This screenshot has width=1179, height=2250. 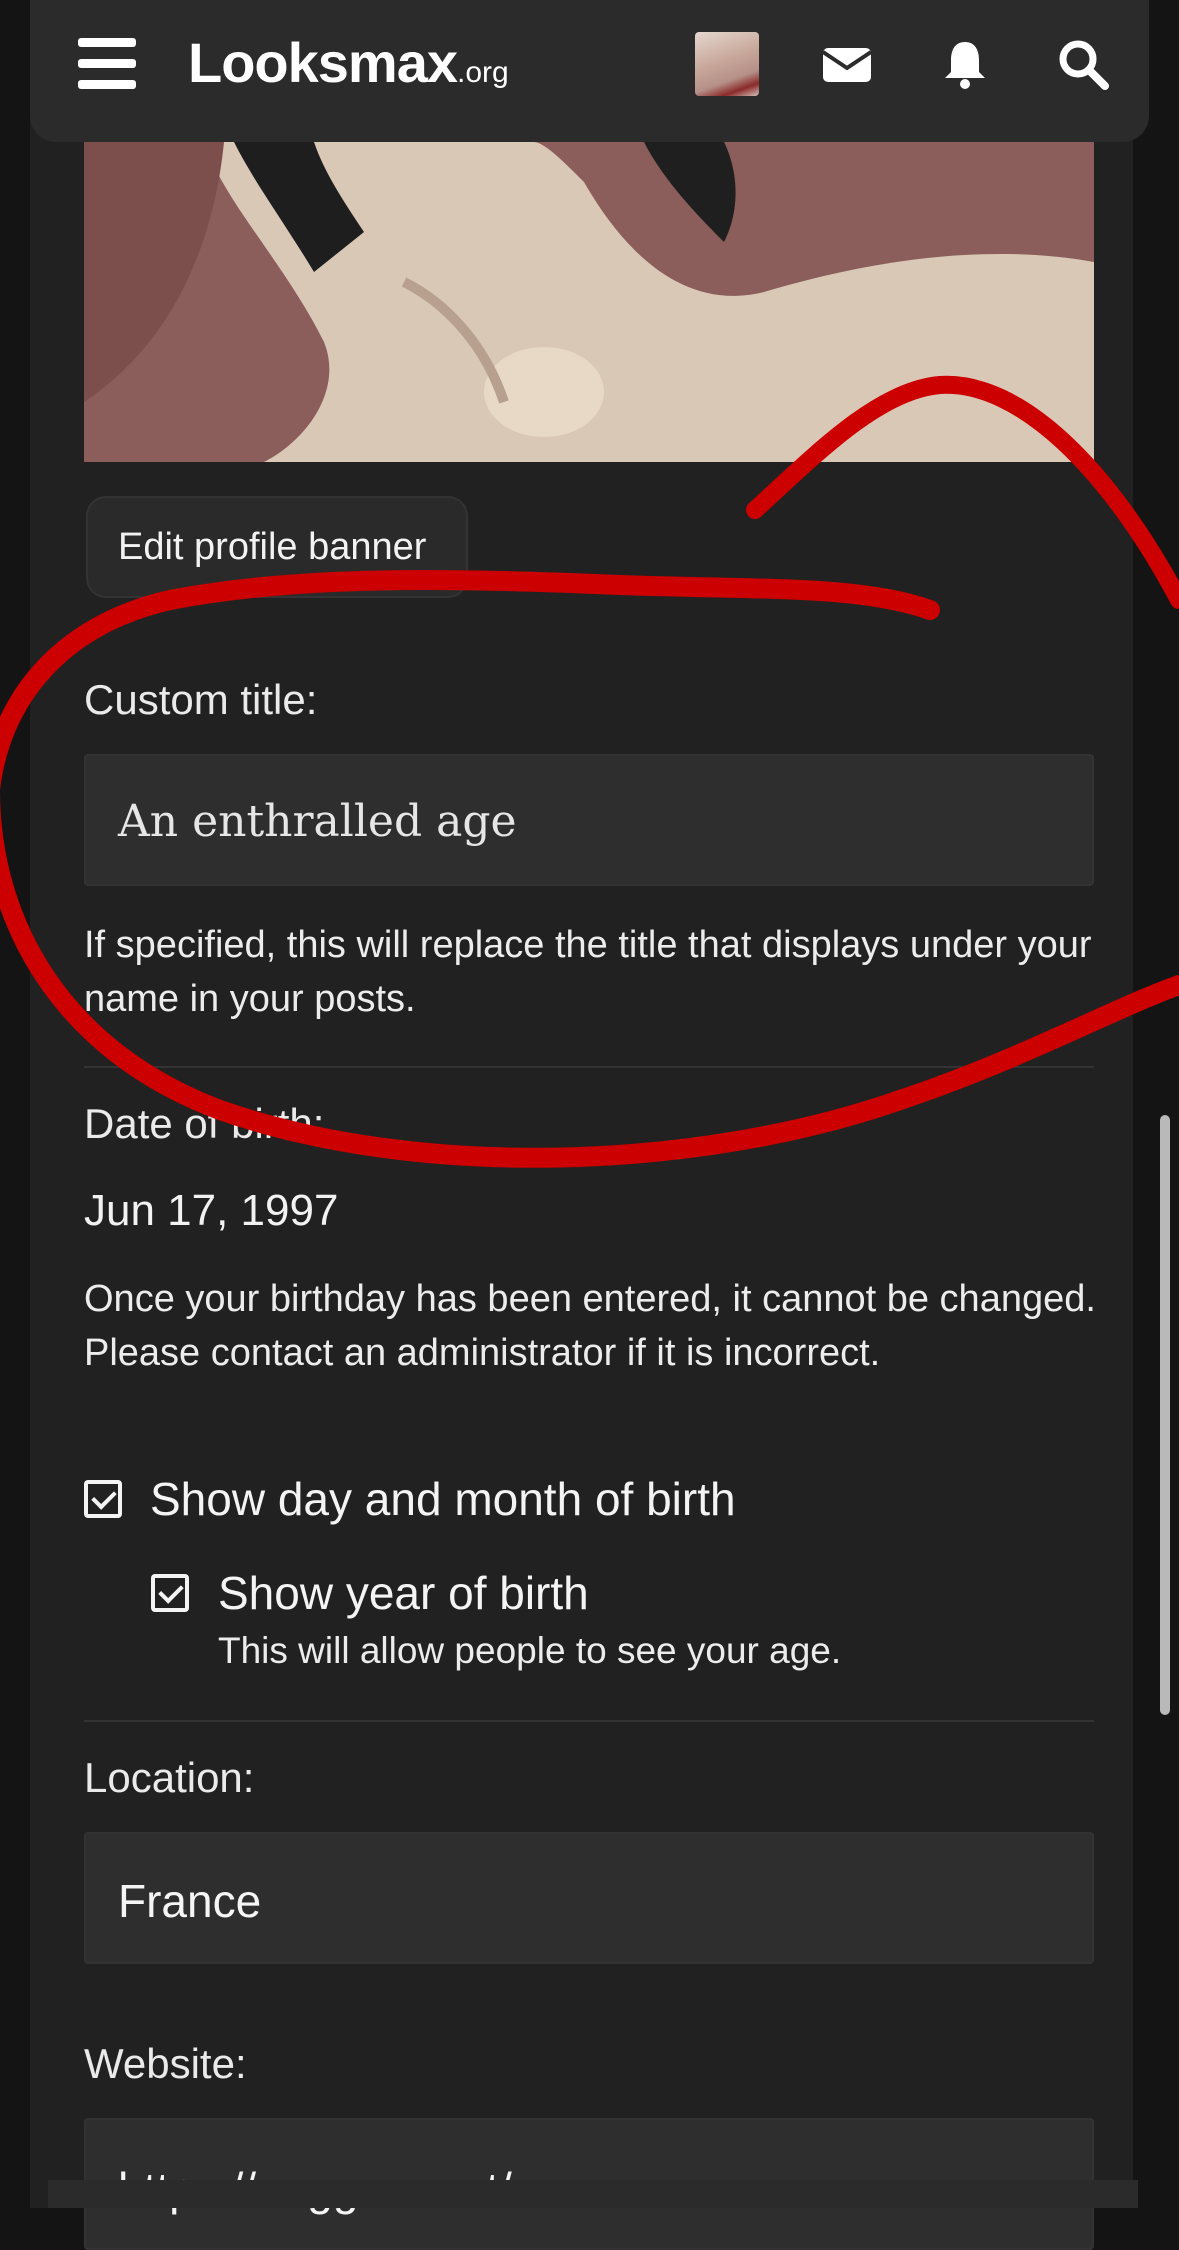 What do you see at coordinates (1083, 64) in the screenshot?
I see `search-icon` at bounding box center [1083, 64].